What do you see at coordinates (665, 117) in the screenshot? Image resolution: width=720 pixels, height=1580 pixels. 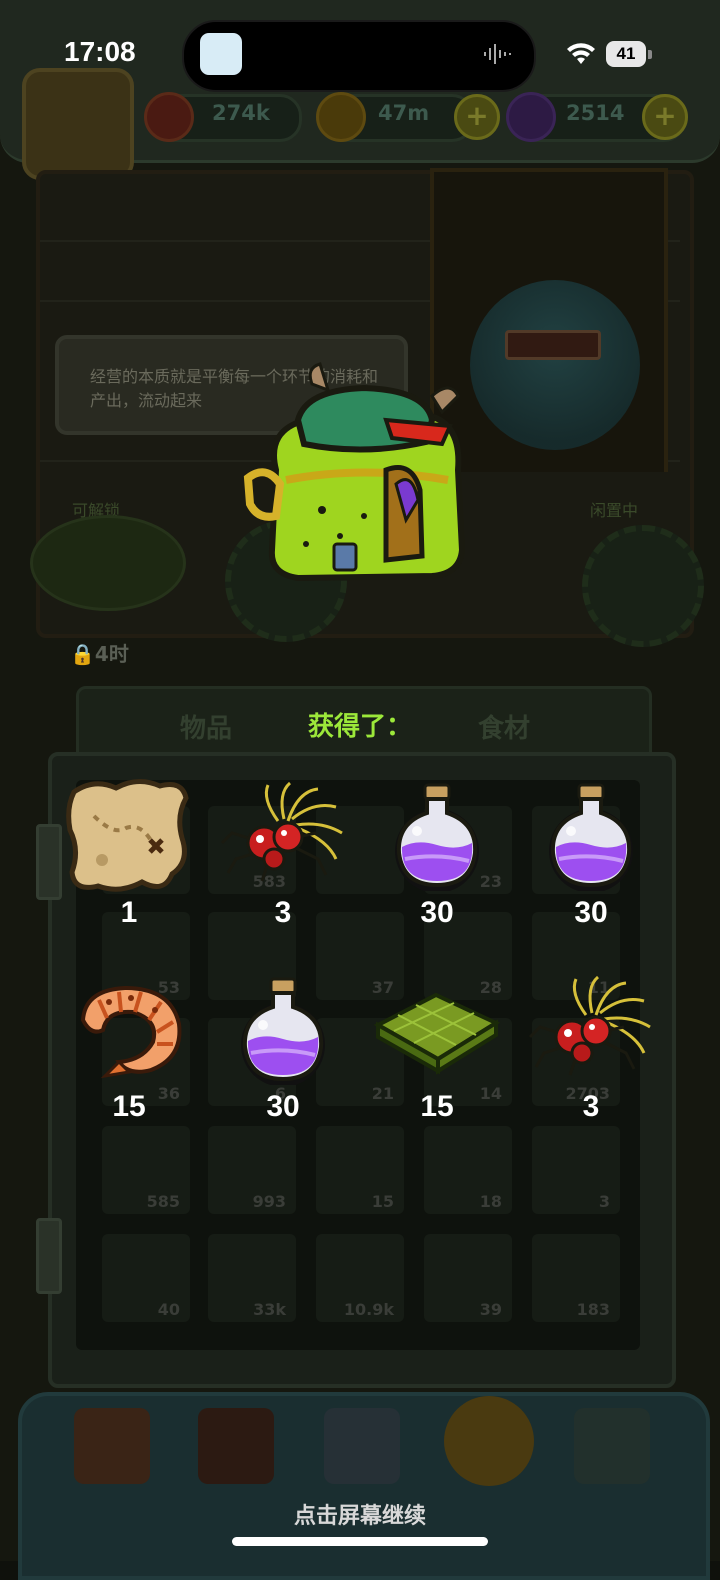 I see `add-potion-button: +` at bounding box center [665, 117].